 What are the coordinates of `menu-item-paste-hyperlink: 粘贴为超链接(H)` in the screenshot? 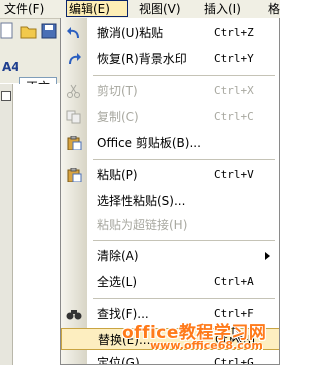 It's located at (170, 225).